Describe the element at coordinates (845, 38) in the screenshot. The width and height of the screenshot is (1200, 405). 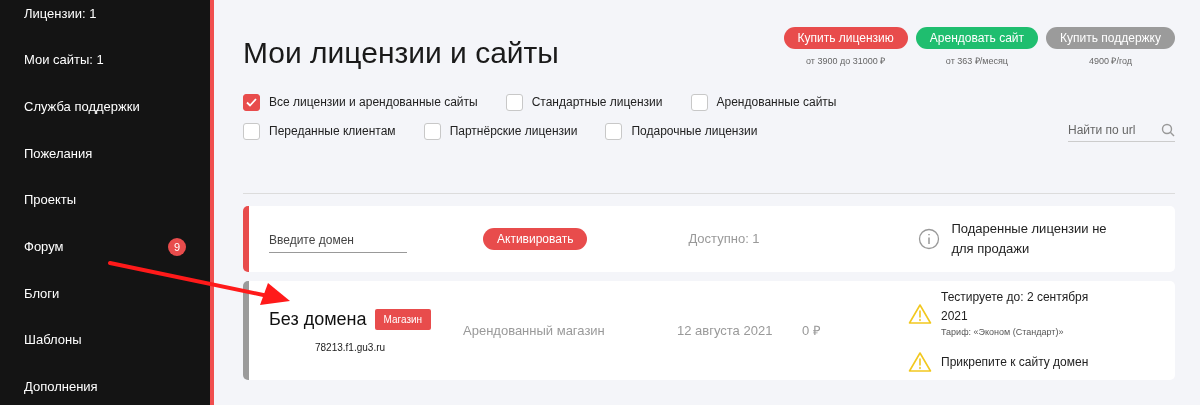
I see `action-button: Купить лицензию` at that location.